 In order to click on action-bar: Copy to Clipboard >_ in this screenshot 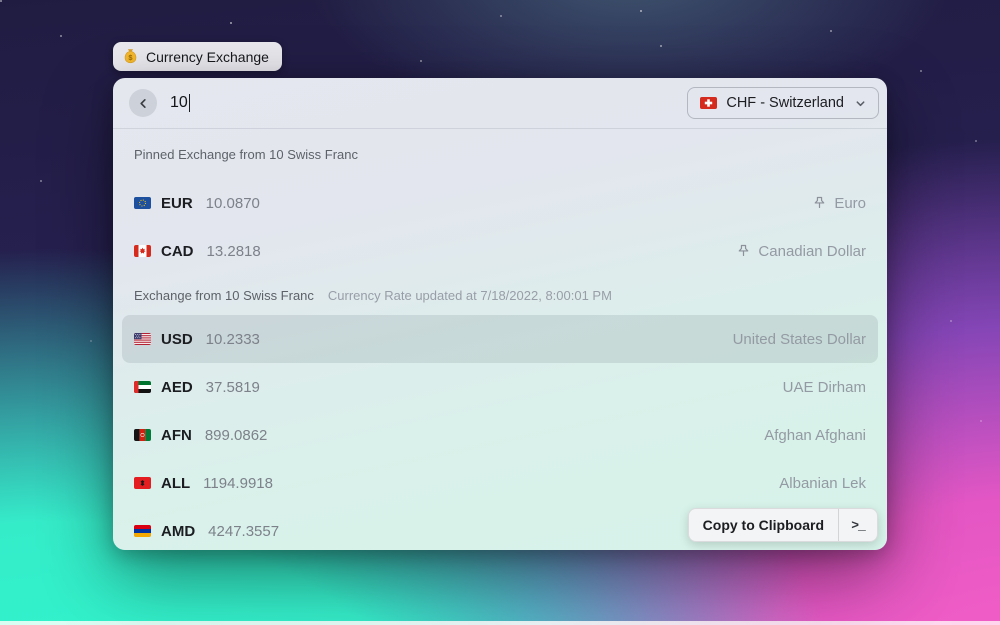, I will do `click(782, 525)`.